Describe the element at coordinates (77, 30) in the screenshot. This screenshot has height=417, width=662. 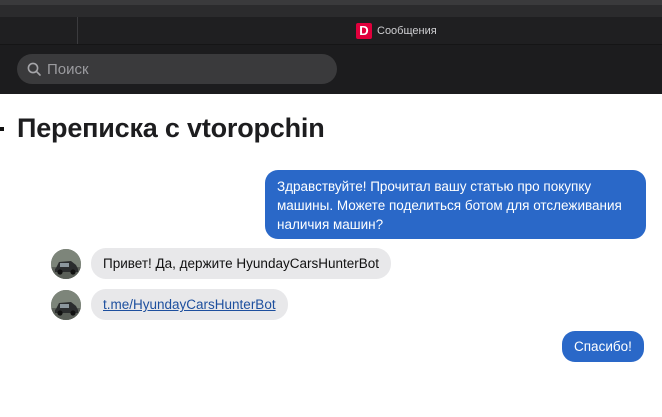
I see `tab-divider` at that location.